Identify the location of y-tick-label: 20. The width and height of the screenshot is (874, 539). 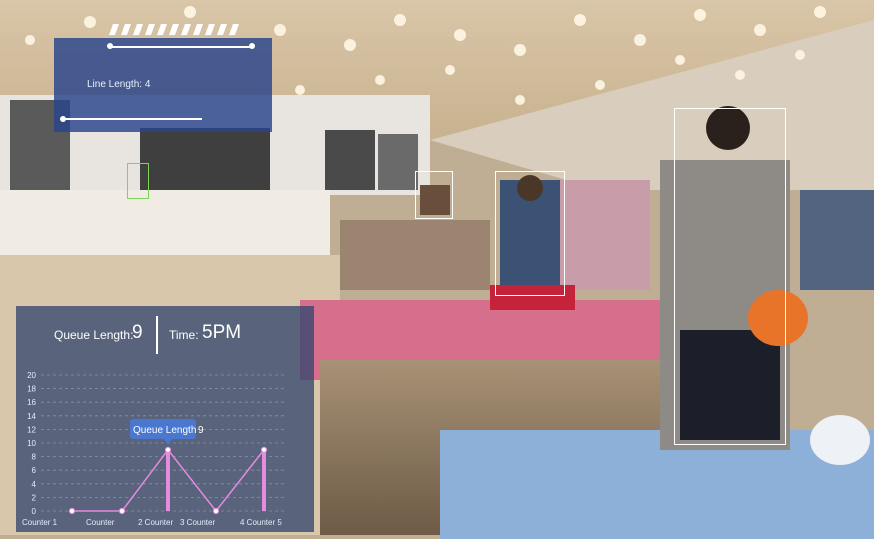
(31, 375).